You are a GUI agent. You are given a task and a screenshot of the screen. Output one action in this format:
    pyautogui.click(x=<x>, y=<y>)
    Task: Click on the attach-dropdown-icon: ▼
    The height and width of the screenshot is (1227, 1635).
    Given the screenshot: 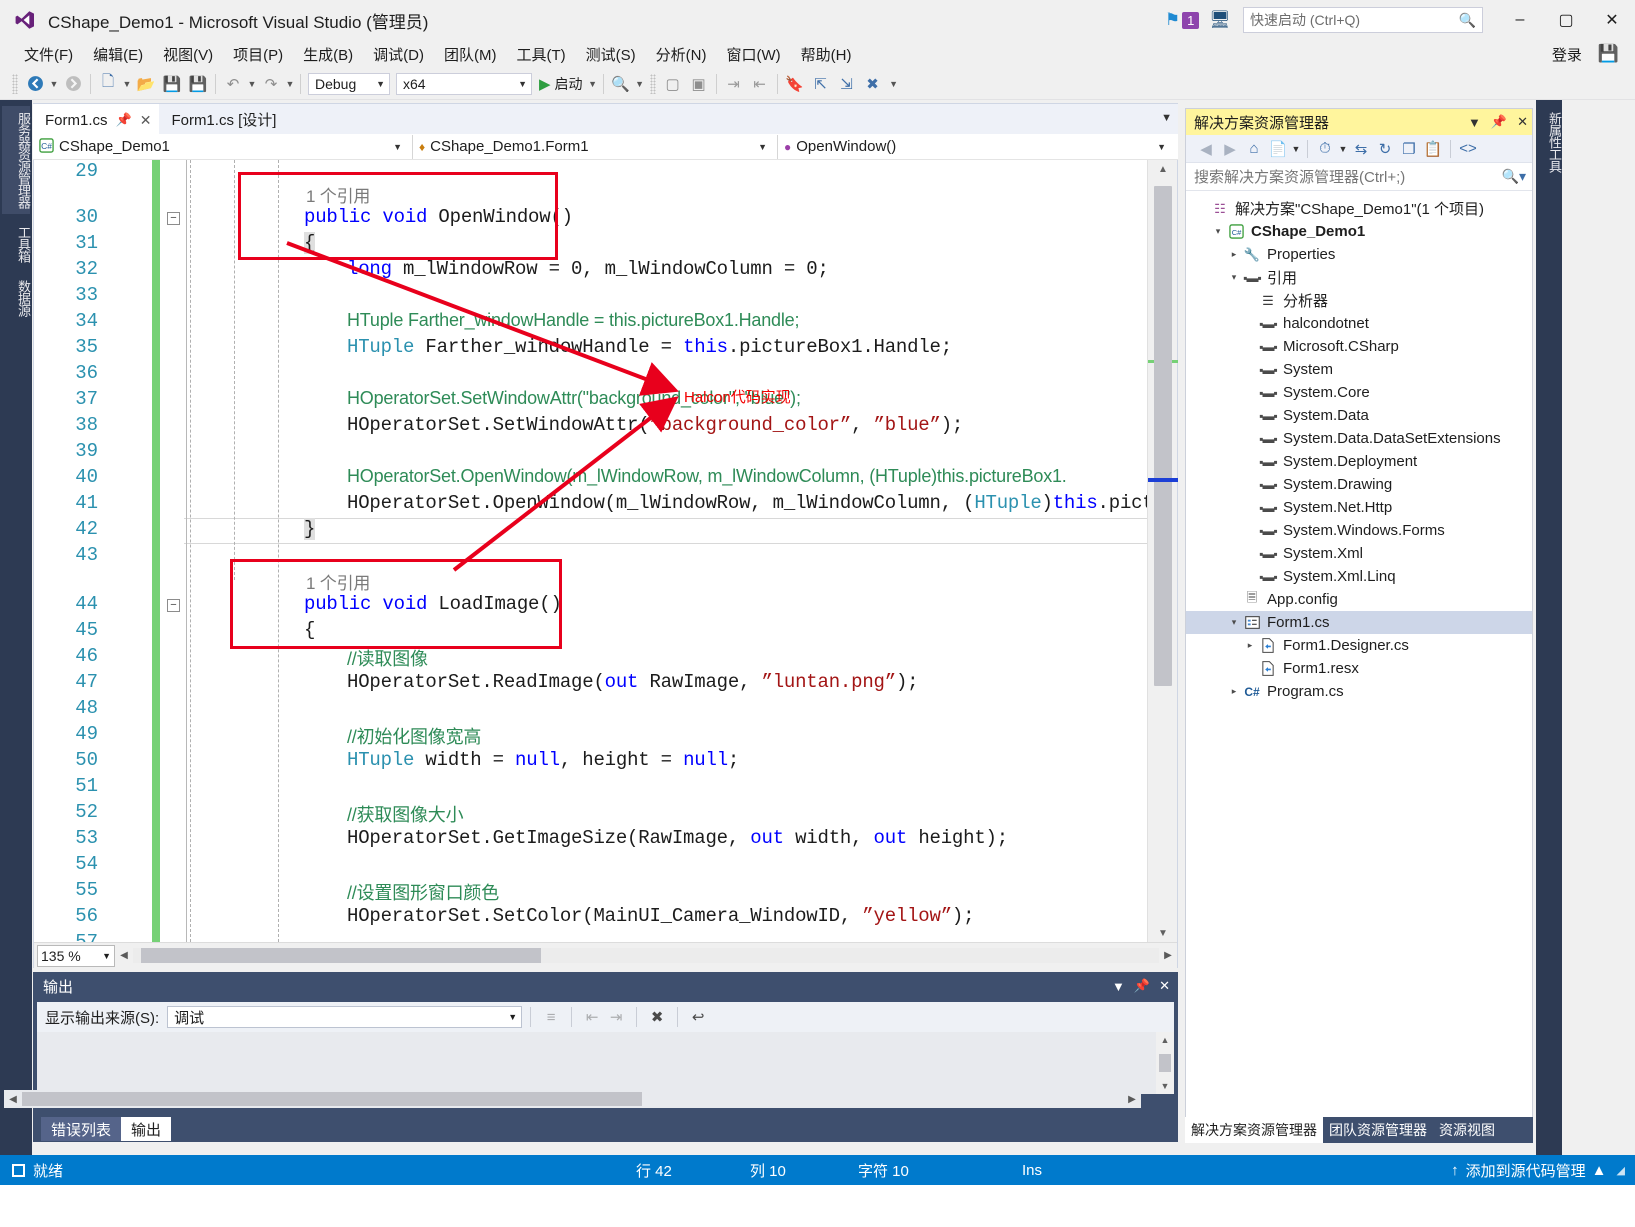 What is the action you would take?
    pyautogui.click(x=640, y=84)
    